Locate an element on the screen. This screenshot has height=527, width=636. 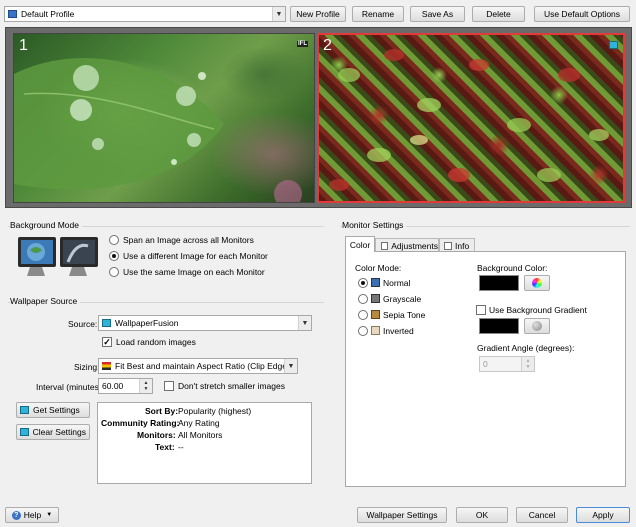
bg-mode-span-label: Span an Image across all Monitors is located at coordinates (188, 240).